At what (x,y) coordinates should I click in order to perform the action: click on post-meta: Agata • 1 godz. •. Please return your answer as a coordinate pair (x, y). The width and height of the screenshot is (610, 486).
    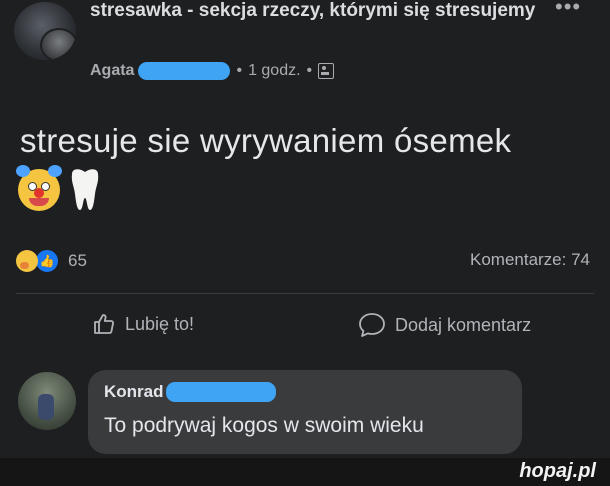
    Looking at the image, I should click on (212, 71).